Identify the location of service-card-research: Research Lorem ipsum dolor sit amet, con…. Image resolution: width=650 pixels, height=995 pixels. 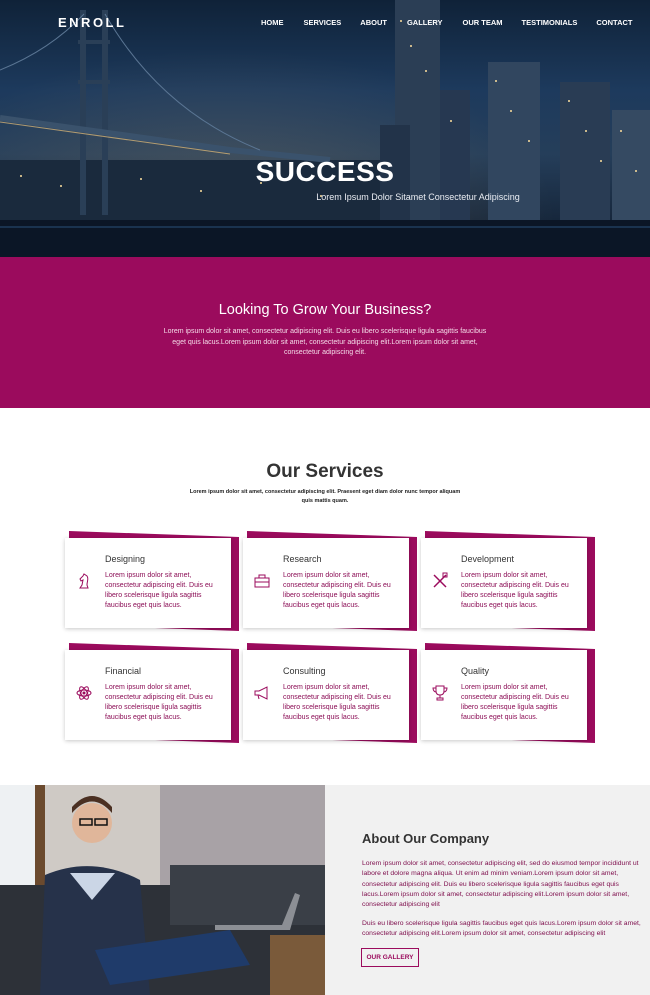
(330, 581).